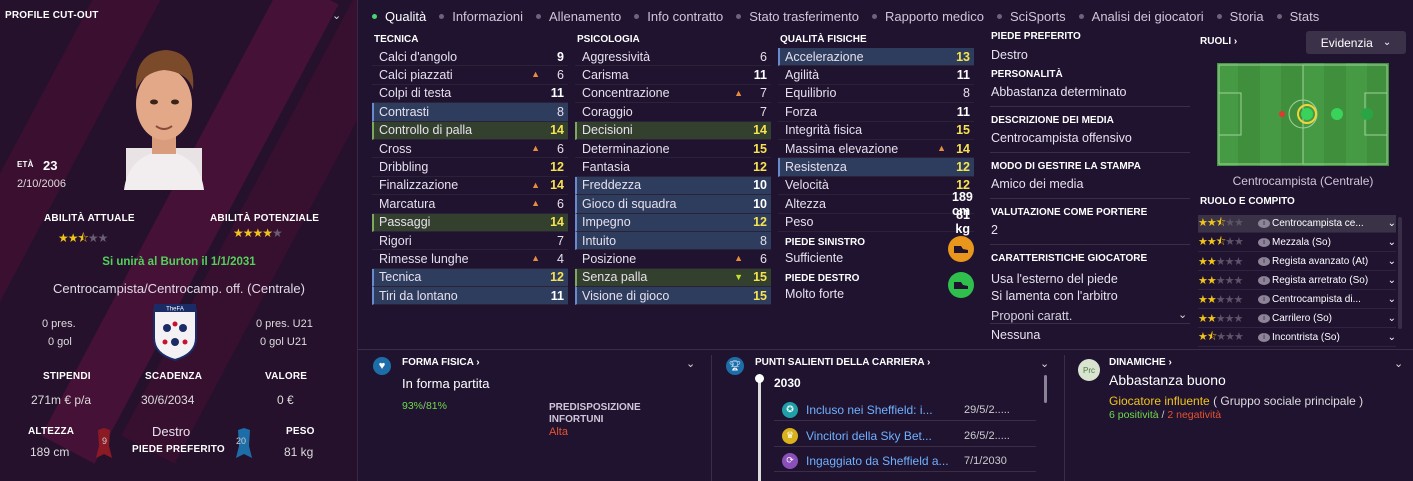  I want to click on attribute-row: Coraggio 7, so click(673, 112).